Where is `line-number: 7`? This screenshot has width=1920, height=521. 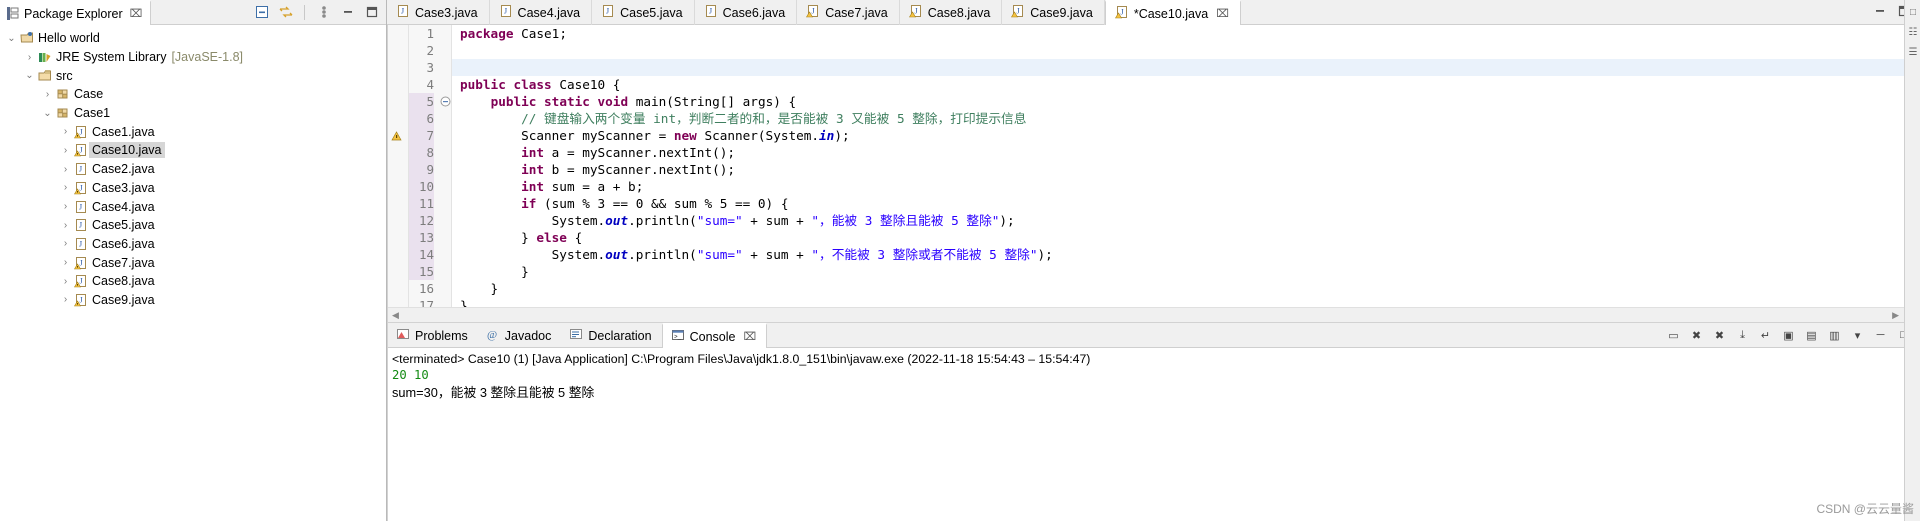 line-number: 7 is located at coordinates (421, 135).